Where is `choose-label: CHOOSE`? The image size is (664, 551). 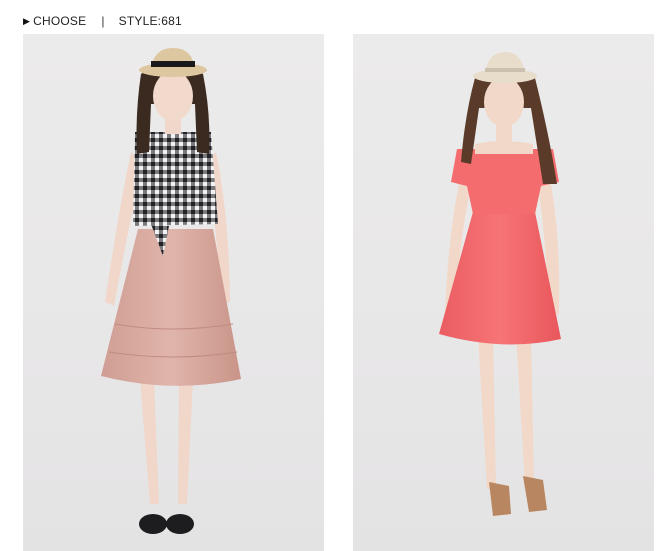
choose-label: CHOOSE is located at coordinates (59, 21).